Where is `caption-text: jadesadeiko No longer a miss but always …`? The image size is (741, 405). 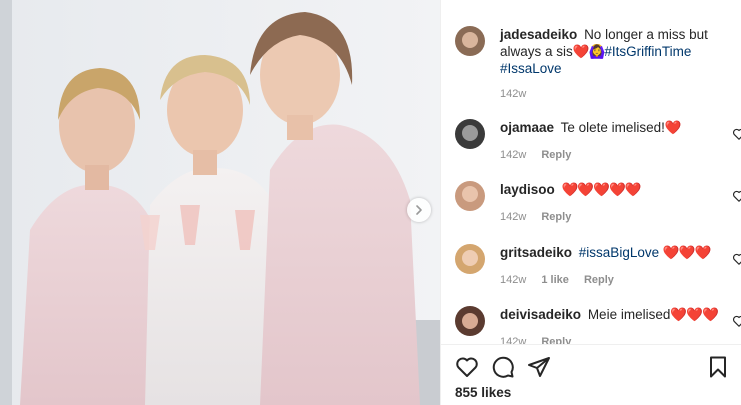
caption-text: jadesadeiko No longer a miss but always … is located at coordinates (610, 51).